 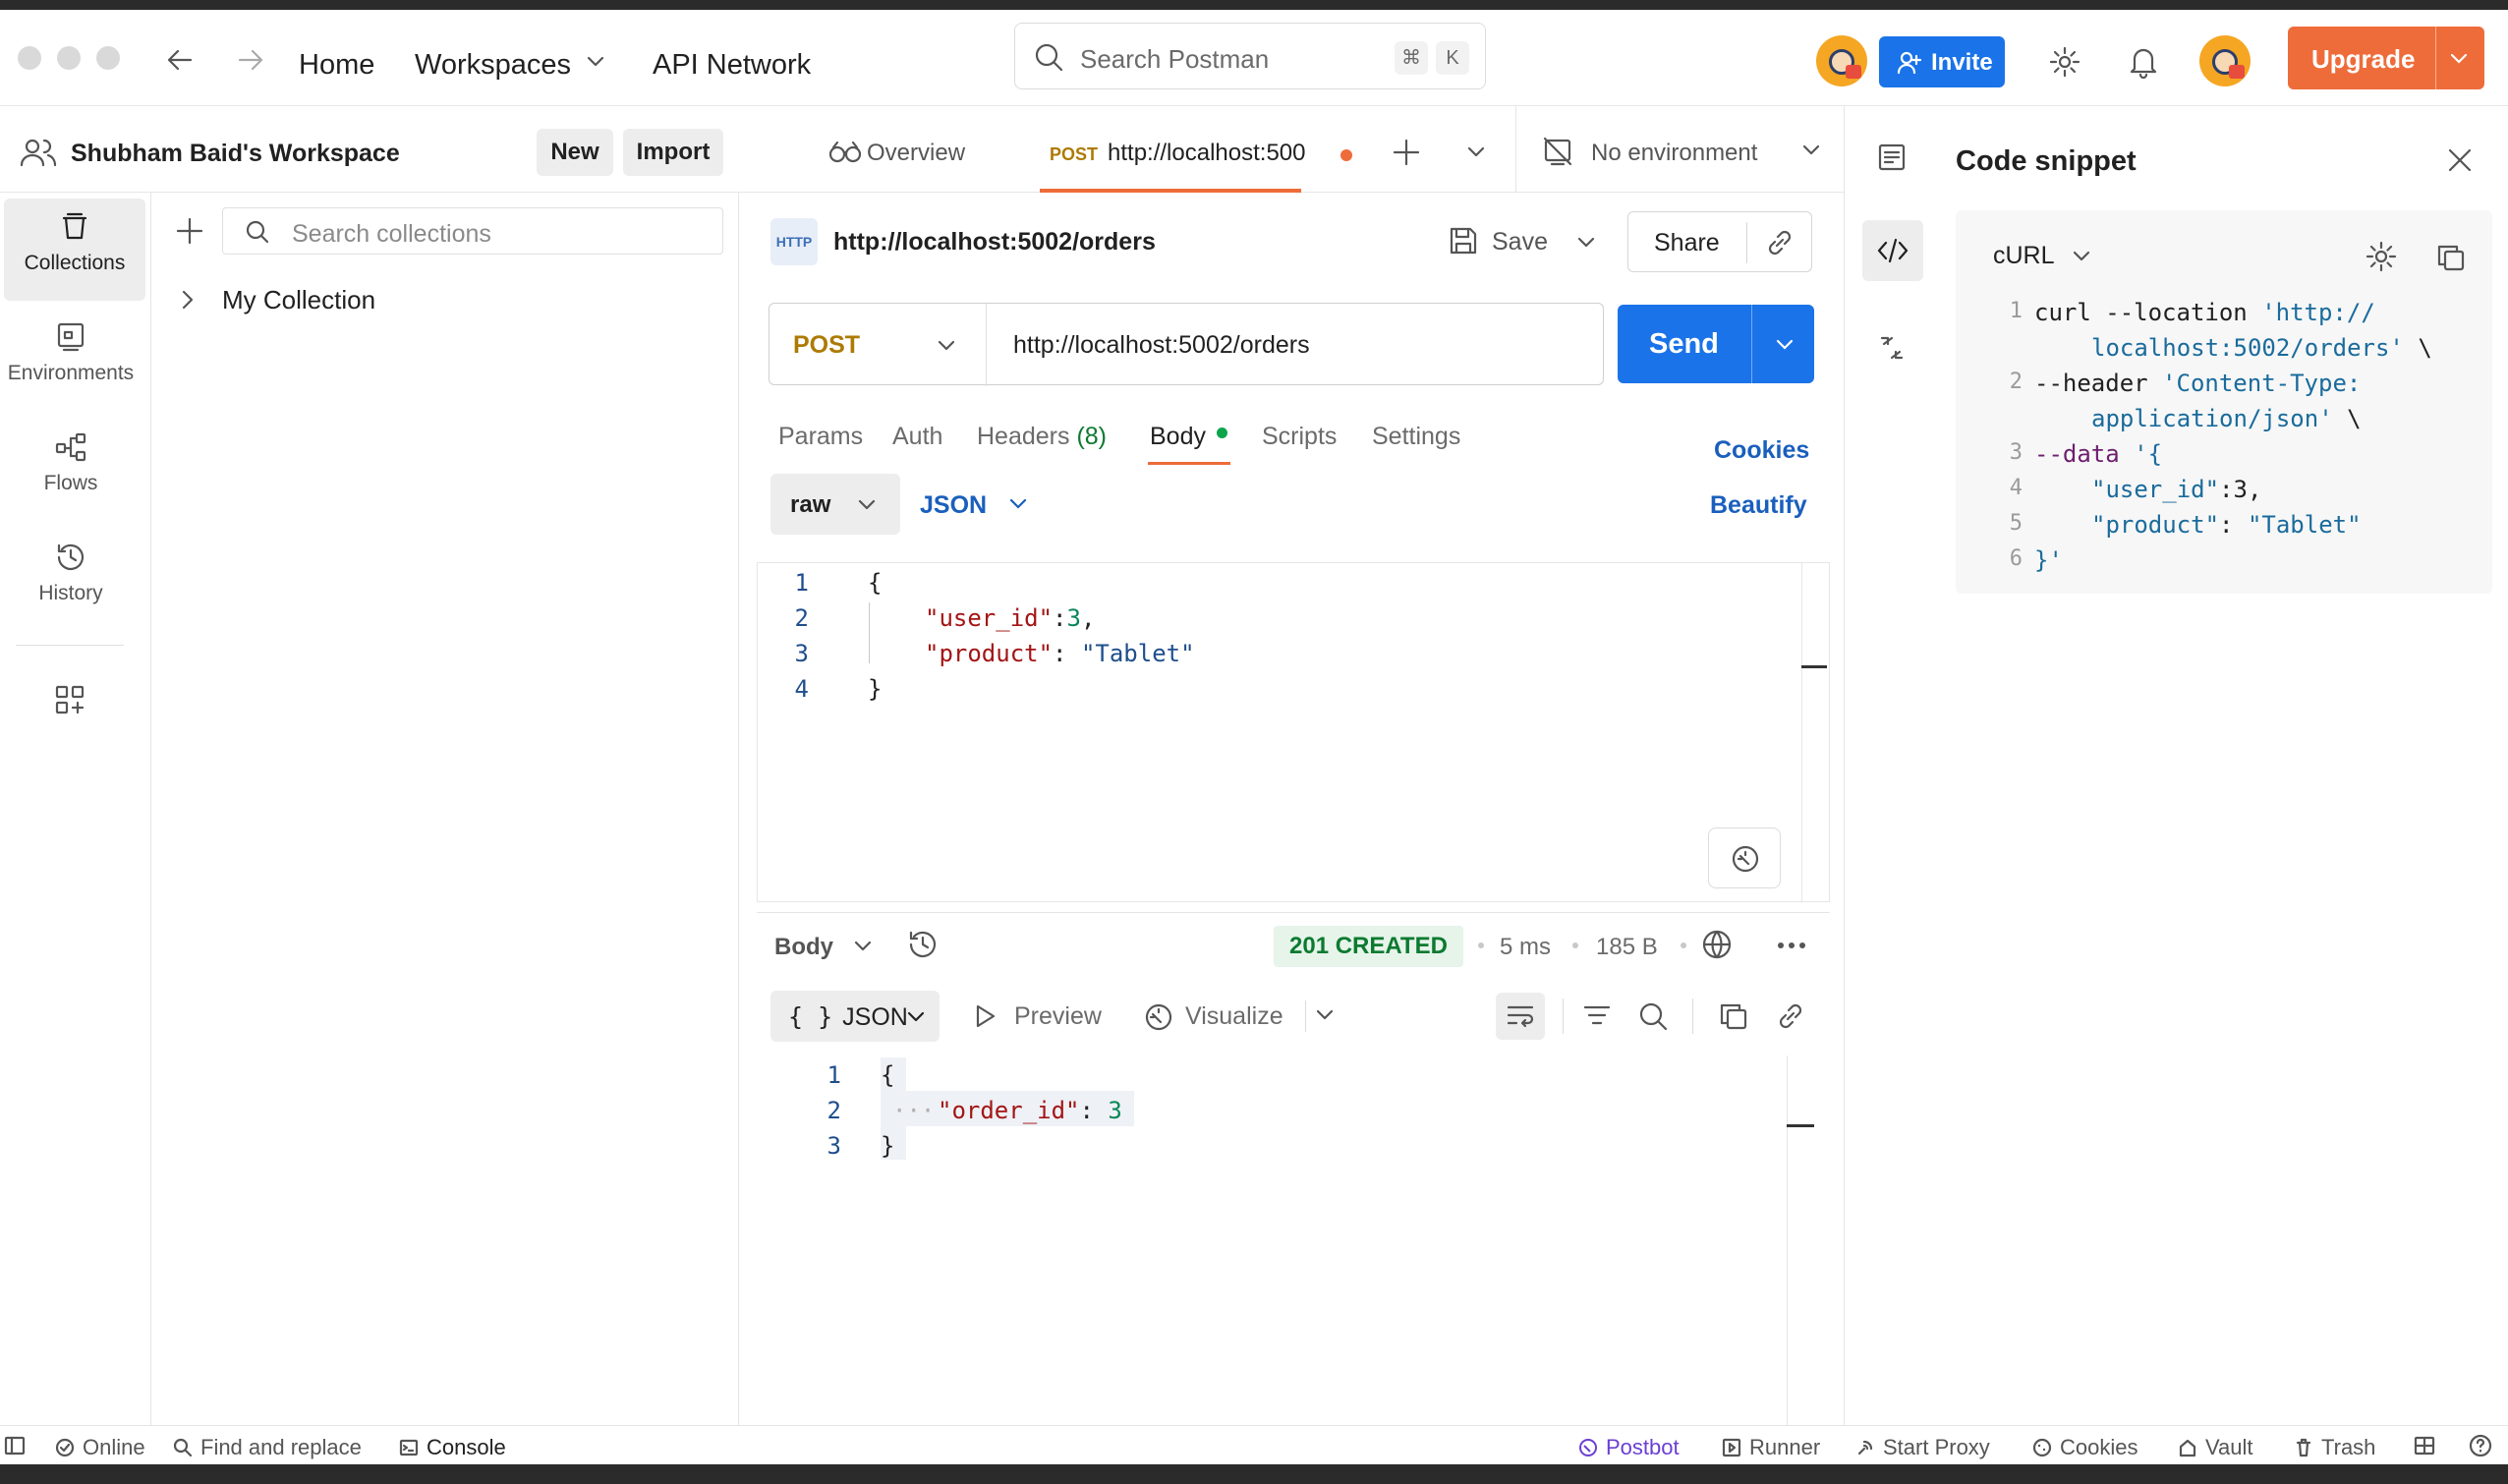 What do you see at coordinates (2381, 256) in the screenshot?
I see `snippet-settings-gear-icon` at bounding box center [2381, 256].